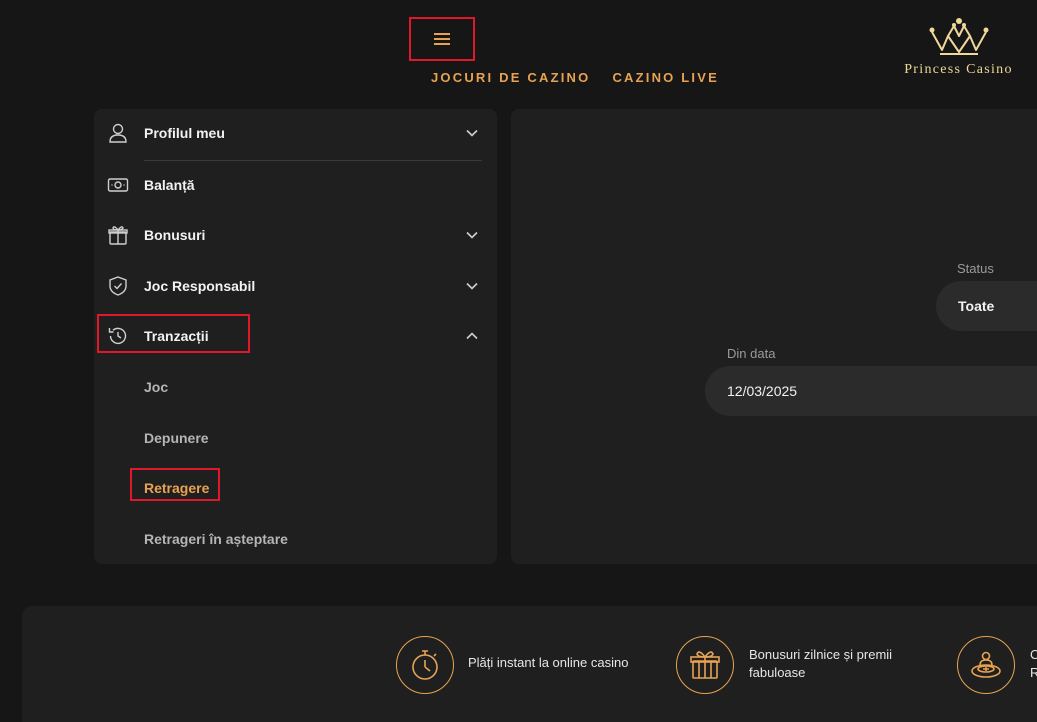 The image size is (1037, 722). Describe the element at coordinates (958, 36) in the screenshot. I see `crown-icon` at that location.